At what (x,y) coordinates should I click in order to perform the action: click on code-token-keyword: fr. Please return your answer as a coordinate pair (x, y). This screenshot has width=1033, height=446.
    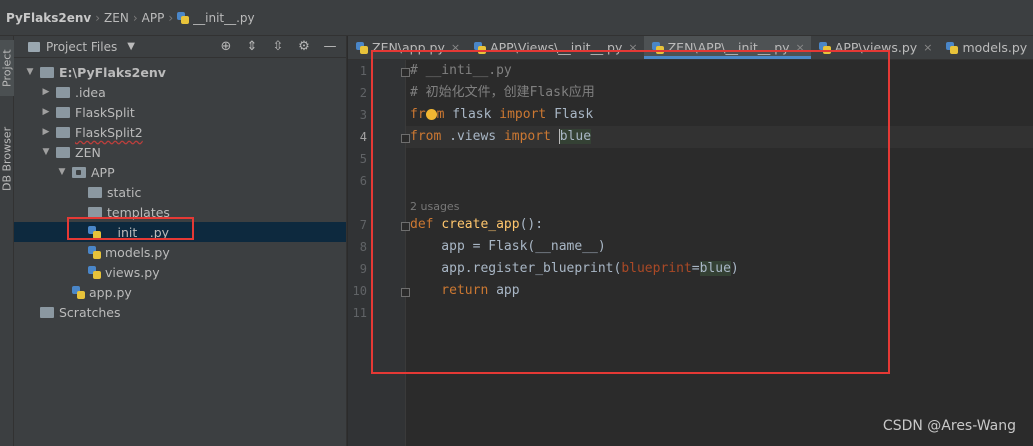
    Looking at the image, I should click on (418, 114).